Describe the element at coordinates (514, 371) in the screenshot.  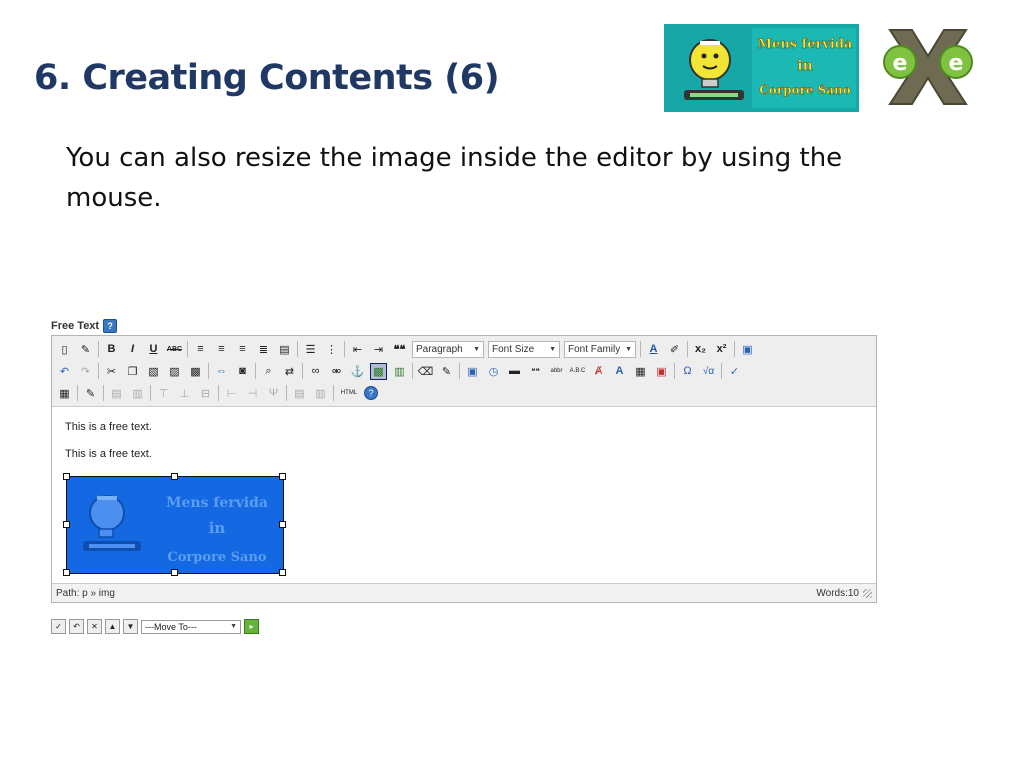
I see `horizontal-rule-icon: ▬` at that location.